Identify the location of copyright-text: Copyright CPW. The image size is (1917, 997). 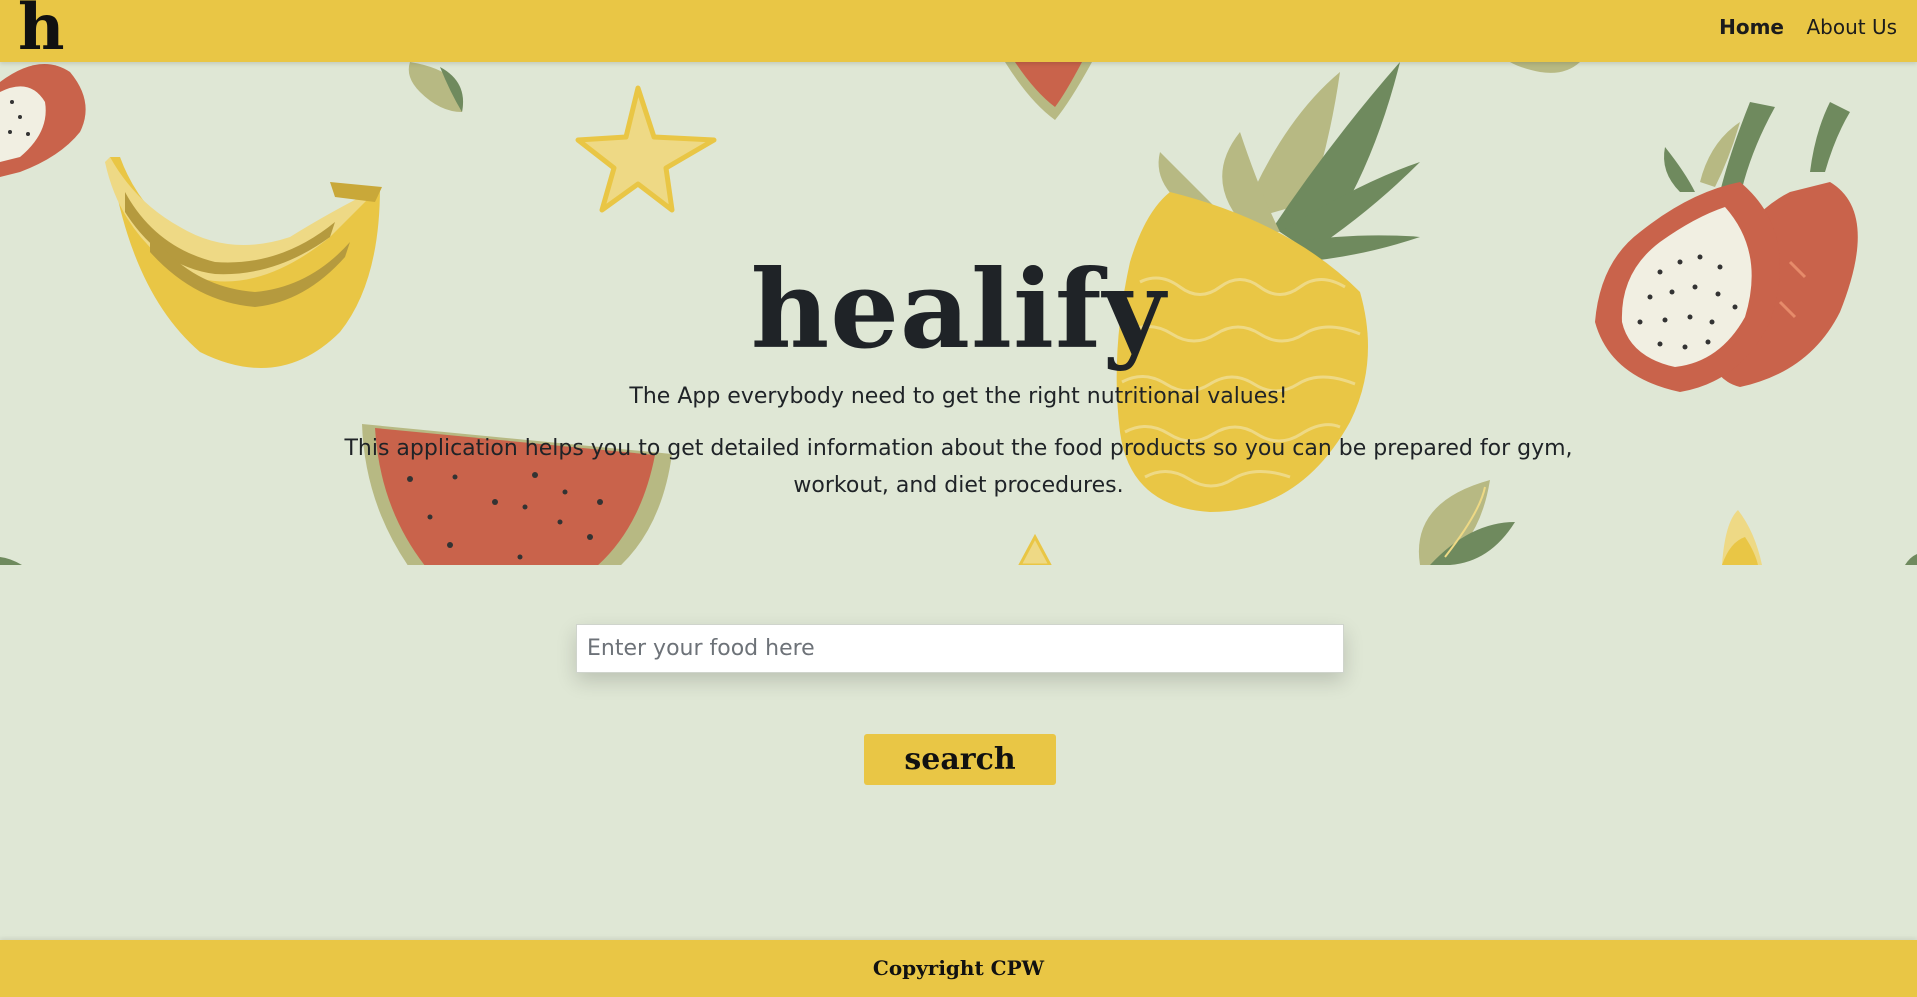
(958, 968).